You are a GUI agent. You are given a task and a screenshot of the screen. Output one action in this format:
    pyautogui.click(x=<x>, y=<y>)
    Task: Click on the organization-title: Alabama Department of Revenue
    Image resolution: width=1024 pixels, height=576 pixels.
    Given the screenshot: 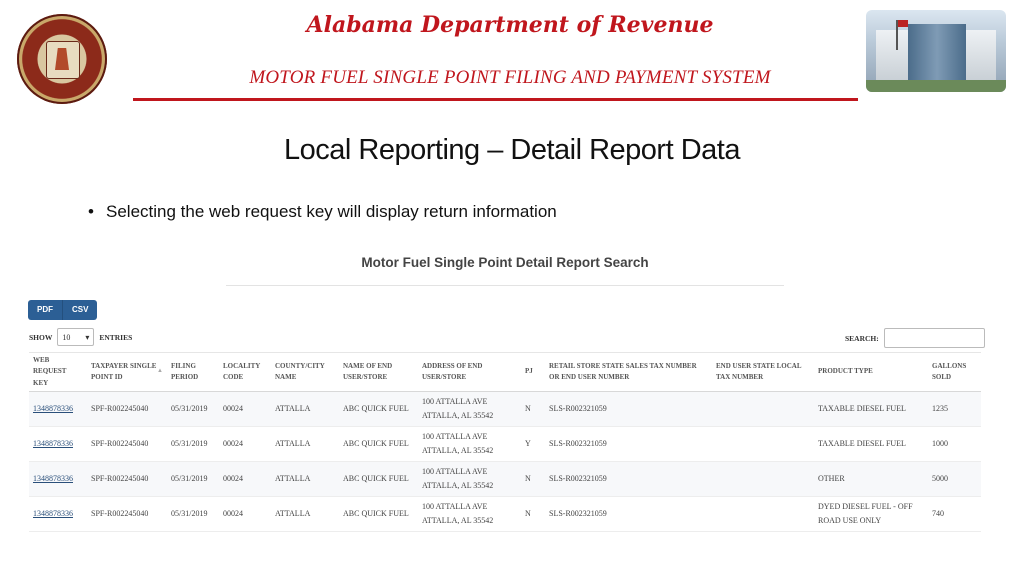 What is the action you would take?
    pyautogui.click(x=510, y=25)
    